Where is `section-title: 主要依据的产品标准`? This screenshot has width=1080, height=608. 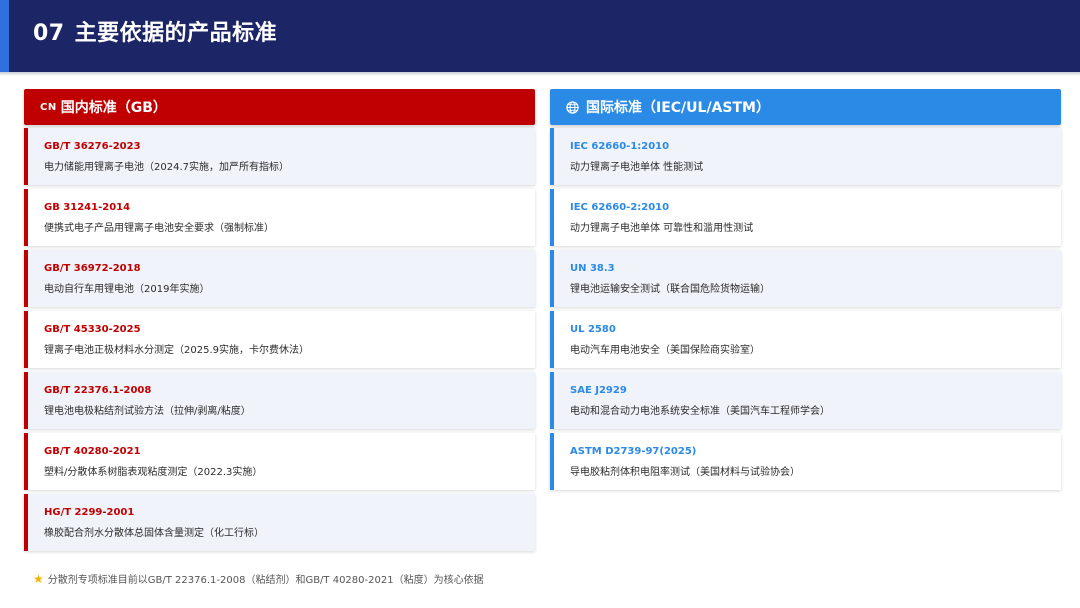
section-title: 主要依据的产品标准 is located at coordinates (176, 33).